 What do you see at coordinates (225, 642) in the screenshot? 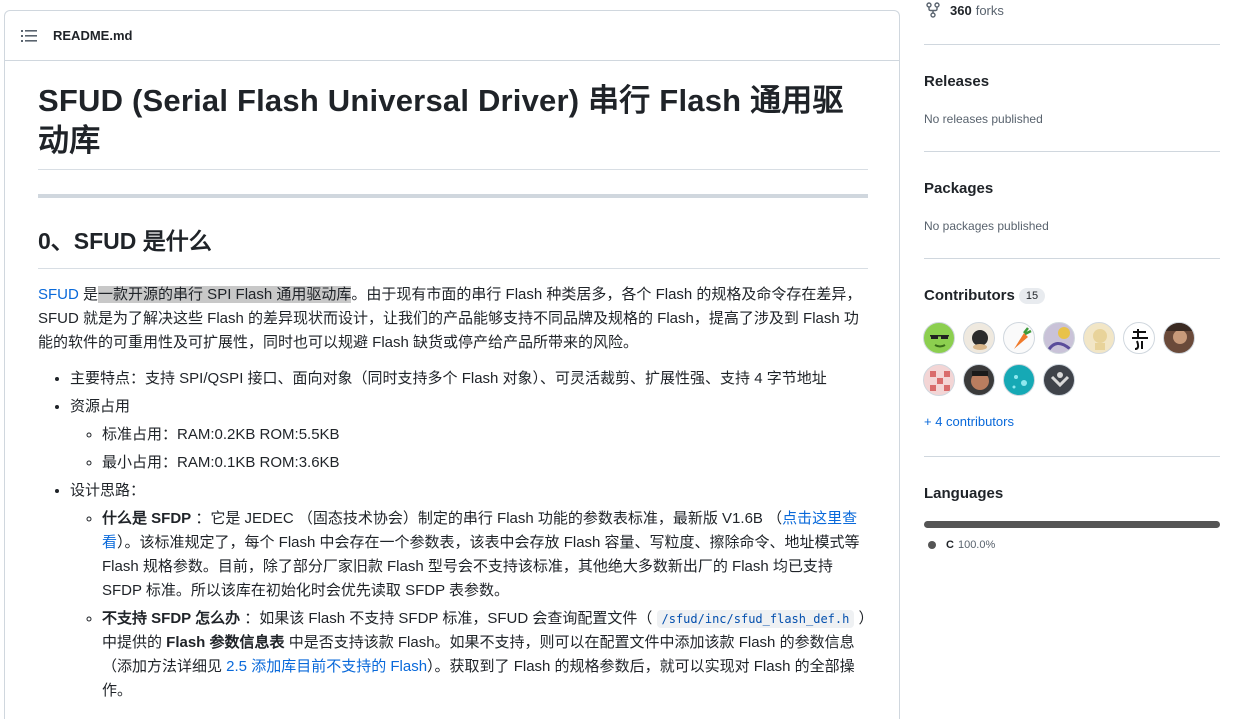
I see `param-table-bold: Flash 参数信息表` at bounding box center [225, 642].